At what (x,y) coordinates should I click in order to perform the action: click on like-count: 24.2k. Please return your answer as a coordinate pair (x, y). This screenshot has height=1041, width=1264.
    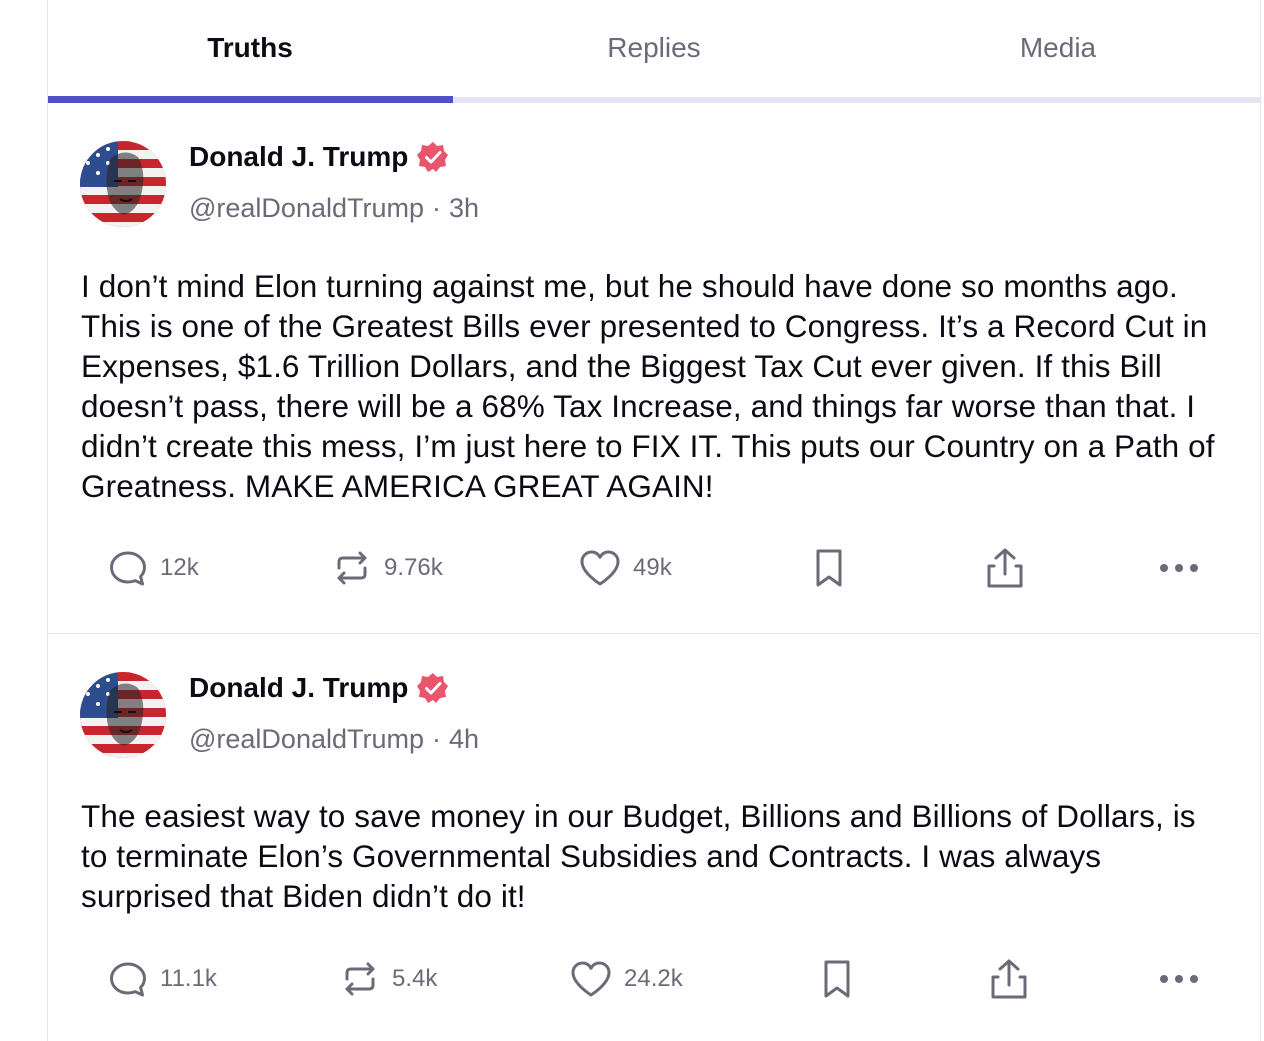
    Looking at the image, I should click on (653, 978).